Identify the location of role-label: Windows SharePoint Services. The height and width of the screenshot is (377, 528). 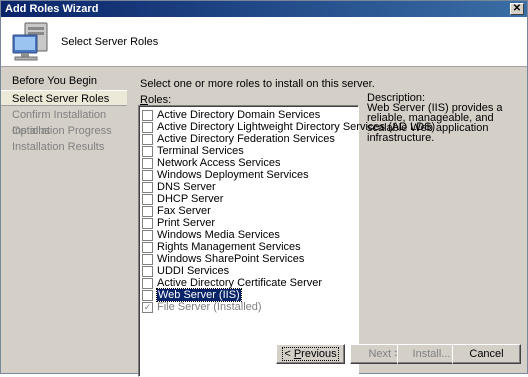
(231, 259).